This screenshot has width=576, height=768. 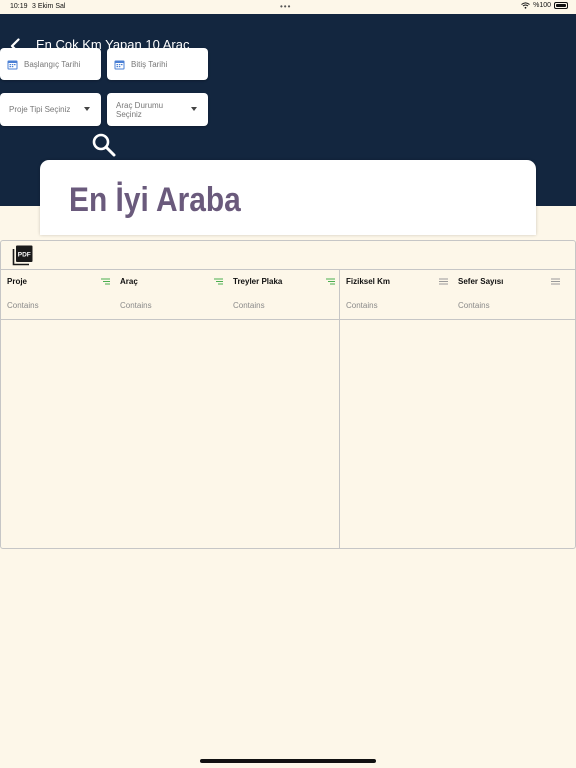 What do you see at coordinates (542, 5) in the screenshot?
I see `battery-percent: %100` at bounding box center [542, 5].